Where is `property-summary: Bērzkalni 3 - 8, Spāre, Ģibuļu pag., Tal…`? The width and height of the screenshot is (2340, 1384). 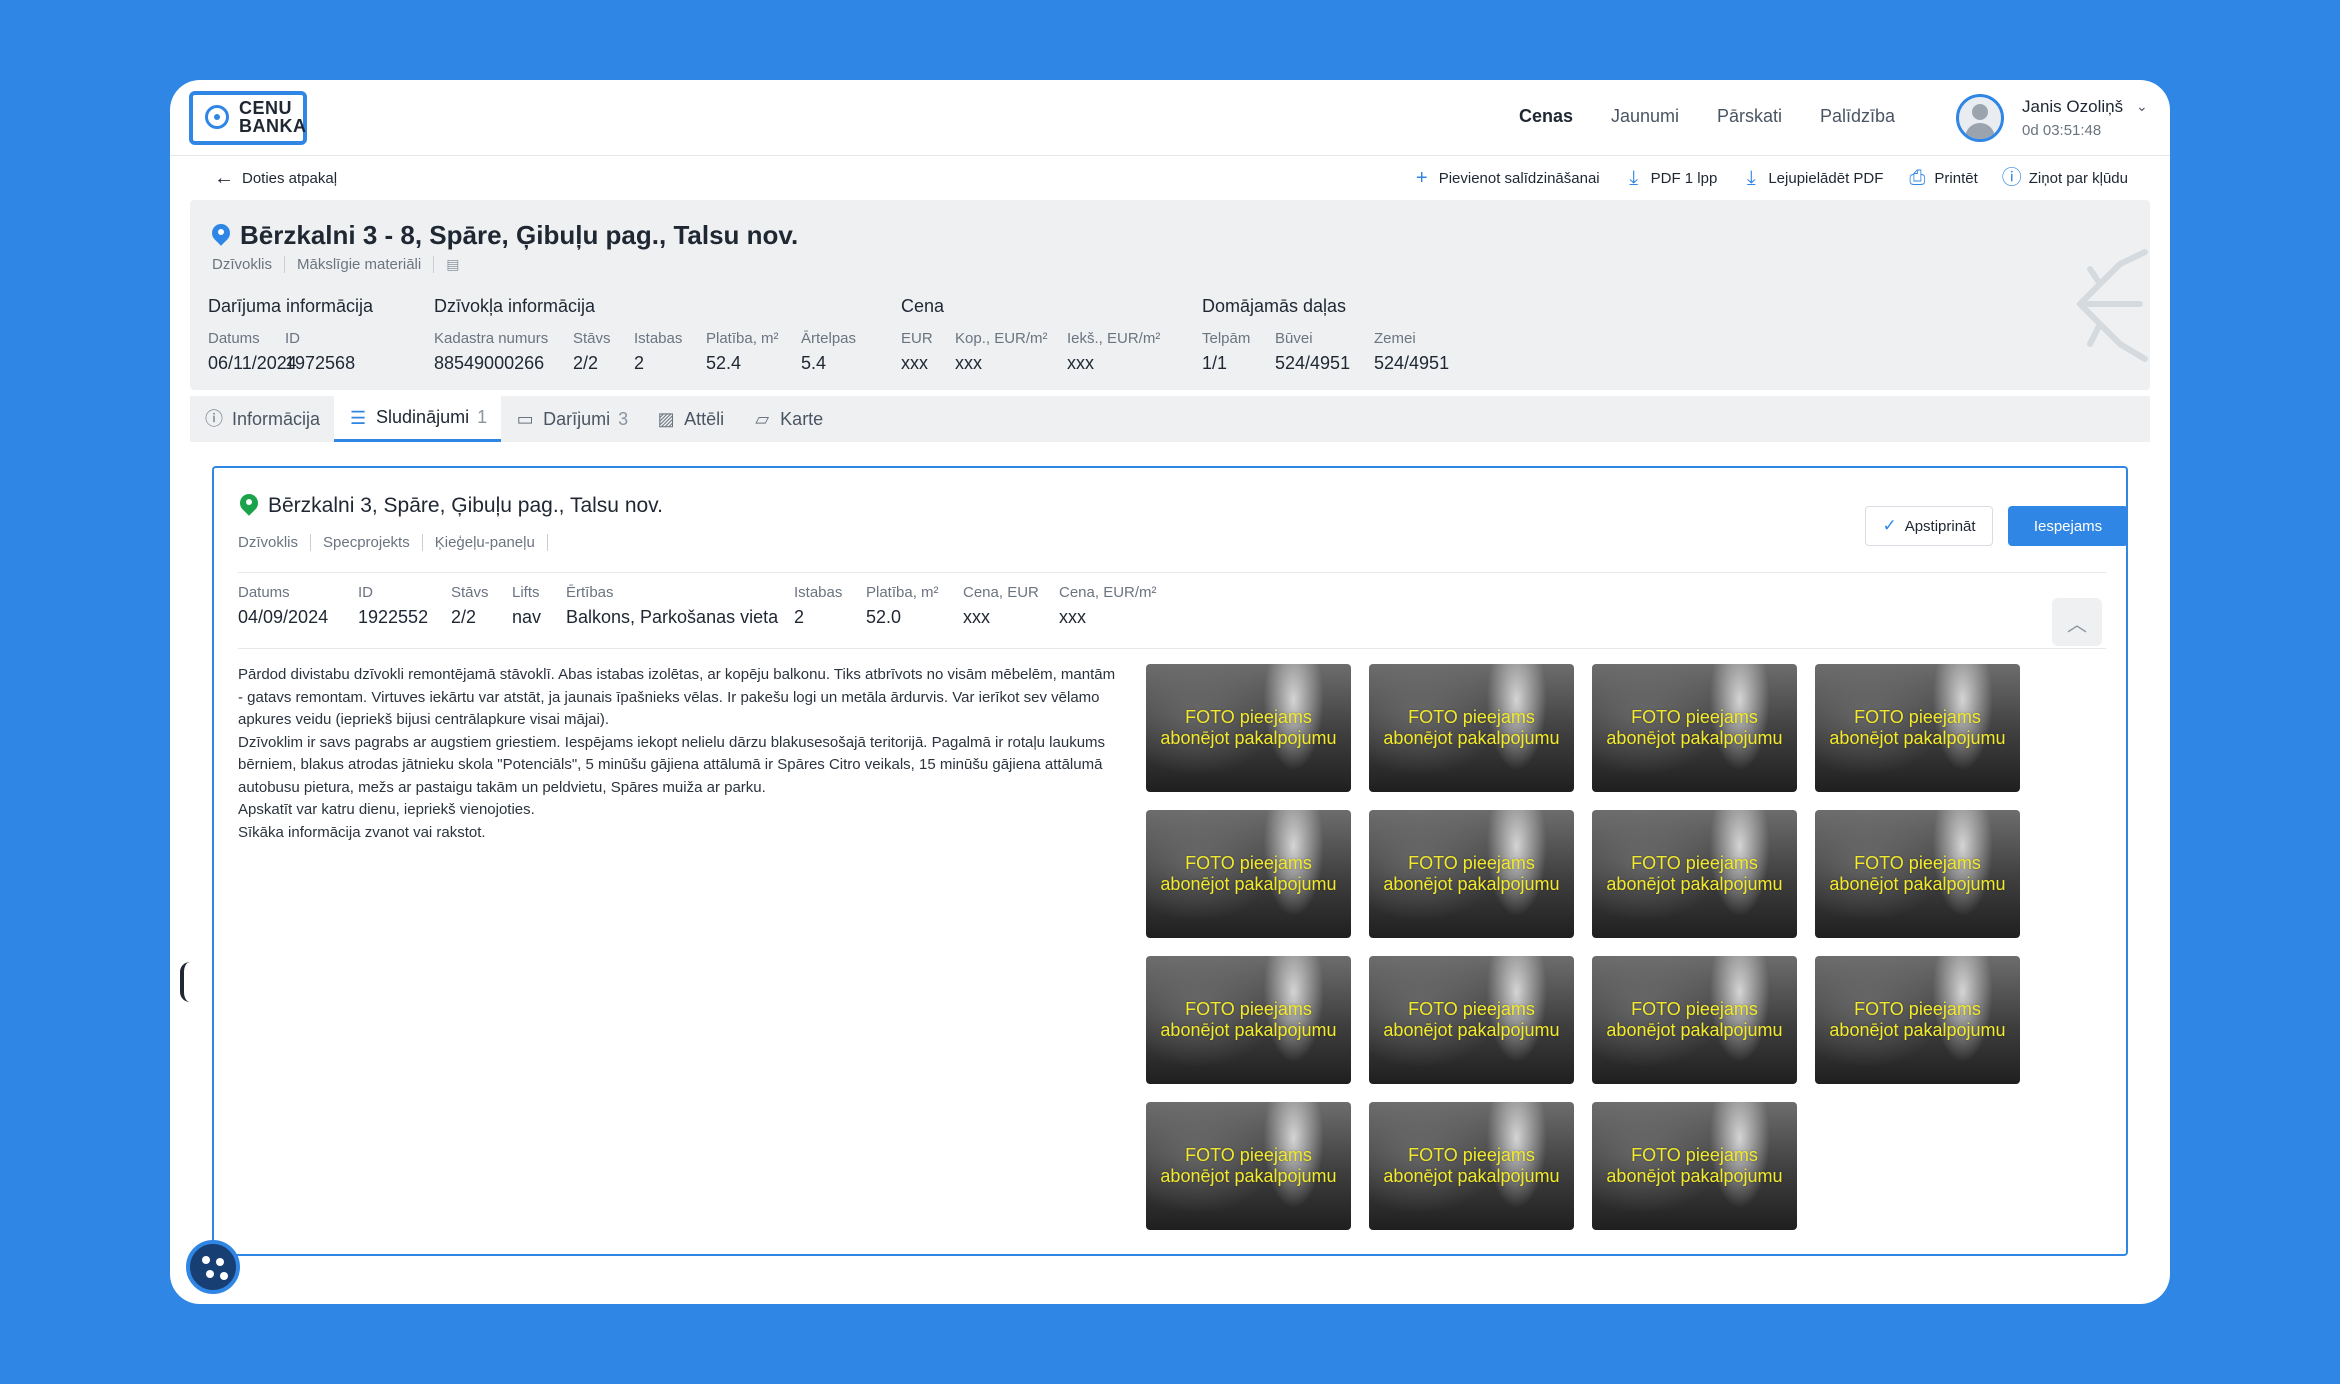
property-summary: Bērzkalni 3 - 8, Spāre, Ģibuļu pag., Tal… is located at coordinates (1170, 295).